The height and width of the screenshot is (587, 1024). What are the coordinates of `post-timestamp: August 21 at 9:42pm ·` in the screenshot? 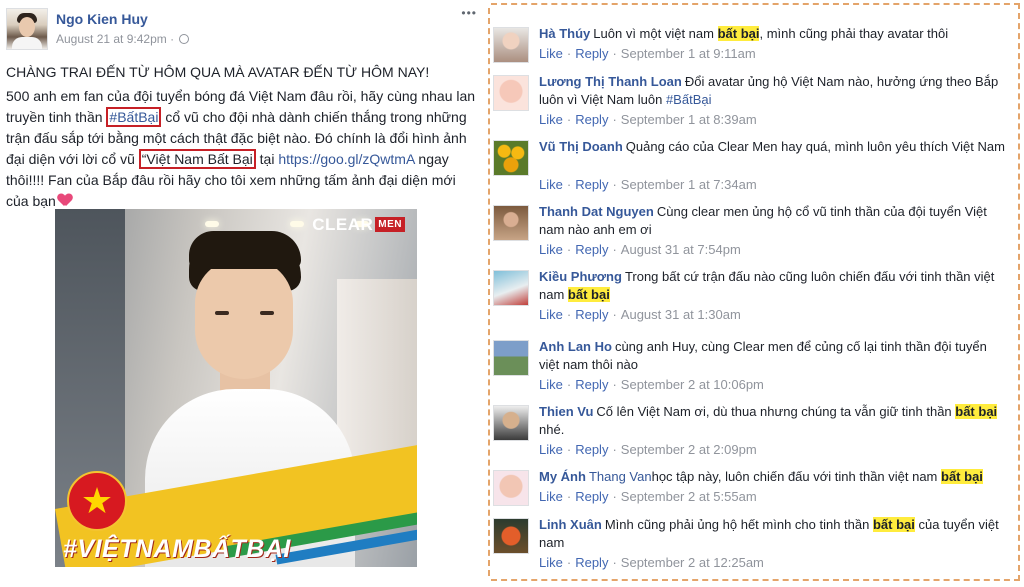 It's located at (123, 39).